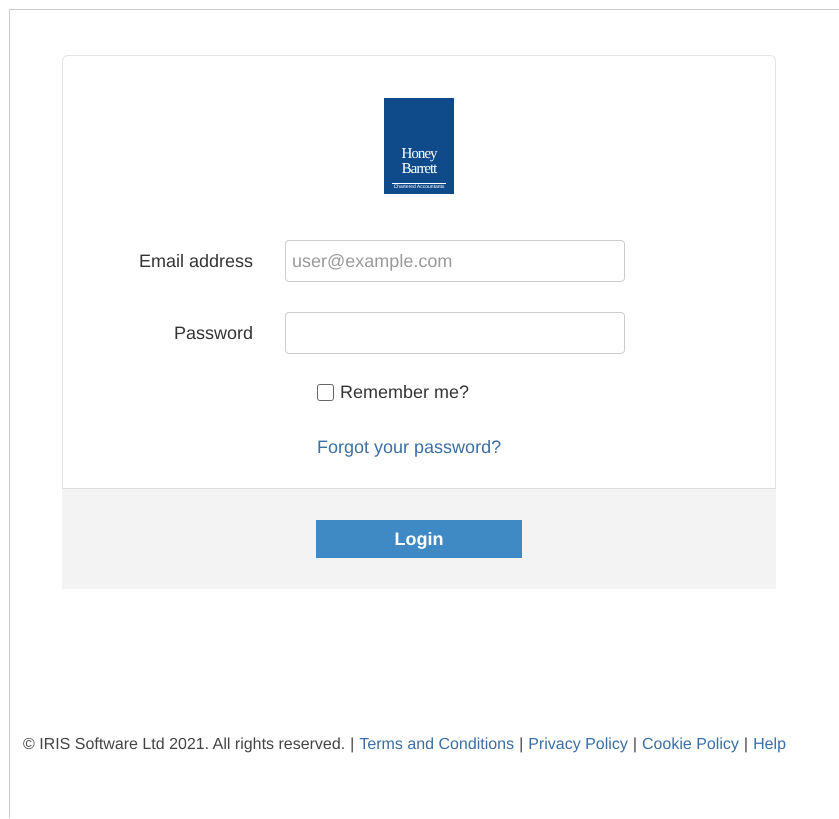  Describe the element at coordinates (769, 744) in the screenshot. I see `footer-link: Help` at that location.